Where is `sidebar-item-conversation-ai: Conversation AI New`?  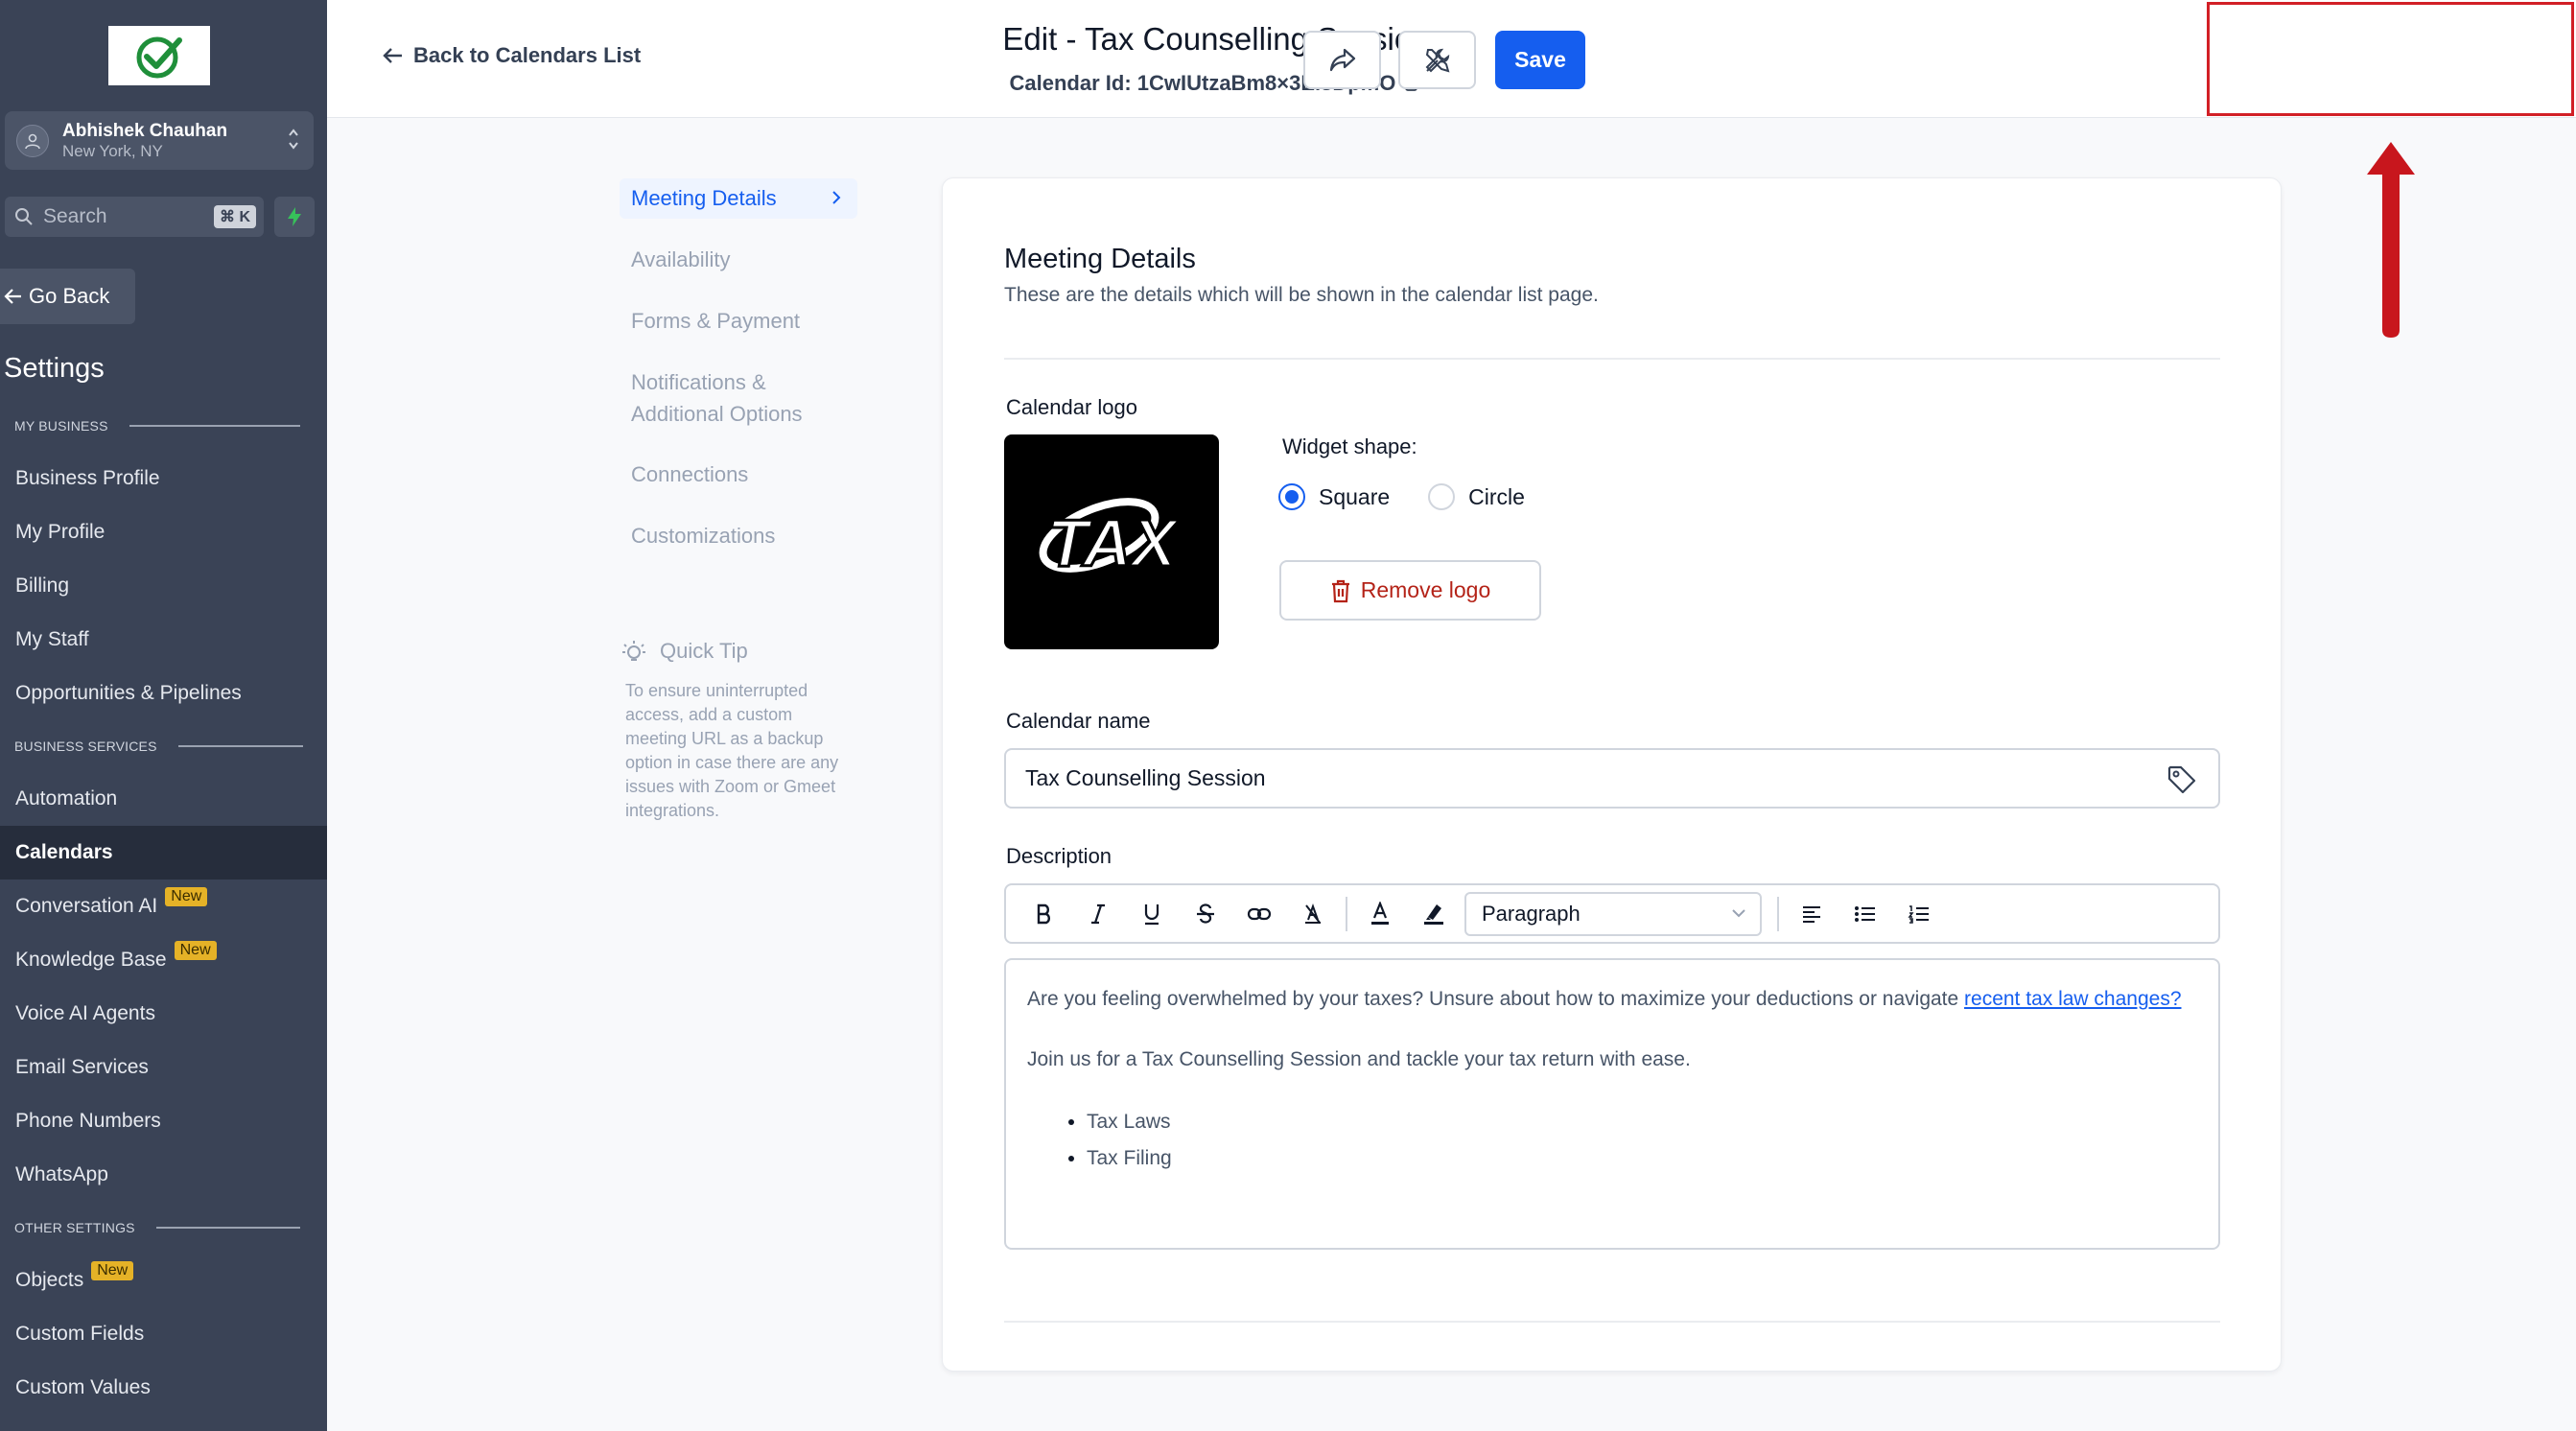
sidebar-item-conversation-ai: Conversation AI New is located at coordinates (163, 906).